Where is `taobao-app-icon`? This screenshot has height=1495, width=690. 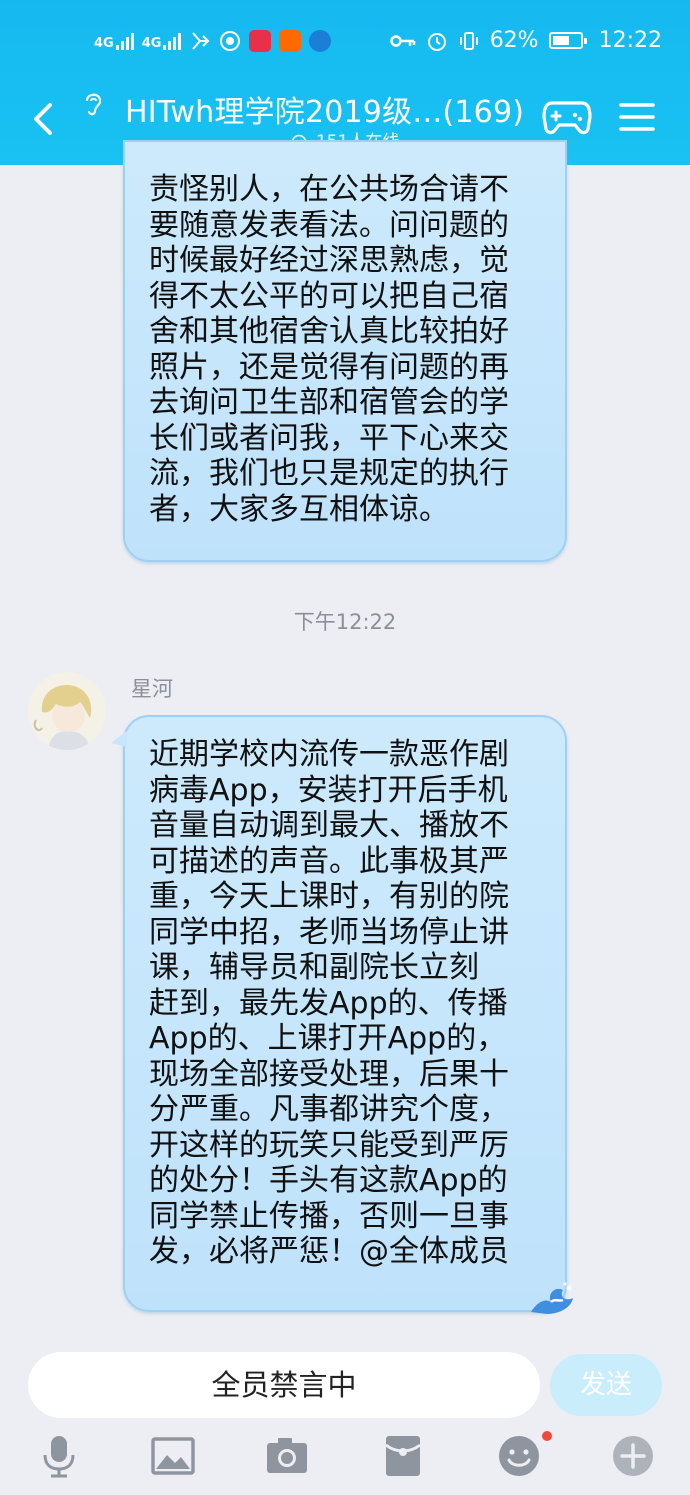
taobao-app-icon is located at coordinates (290, 41).